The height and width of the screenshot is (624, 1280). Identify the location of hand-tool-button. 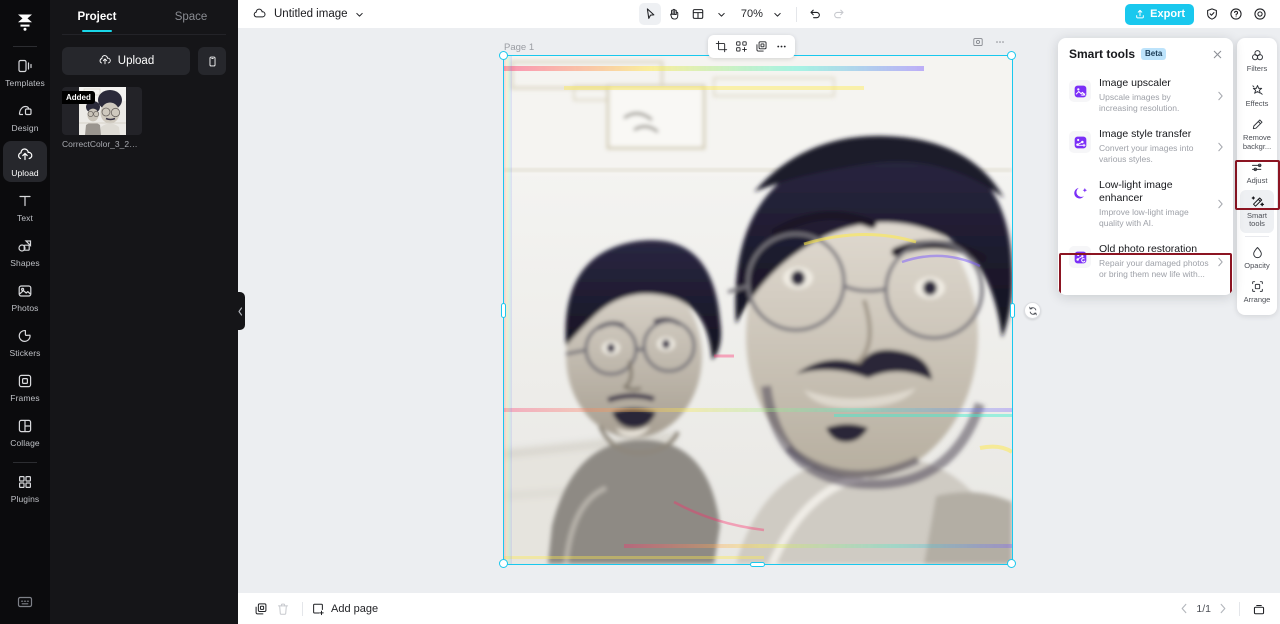
(674, 14).